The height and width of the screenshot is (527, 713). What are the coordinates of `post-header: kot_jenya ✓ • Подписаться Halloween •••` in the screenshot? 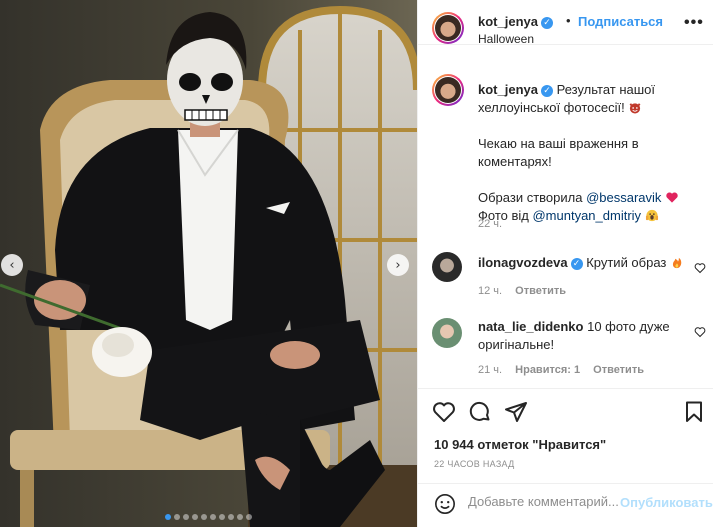 It's located at (565, 23).